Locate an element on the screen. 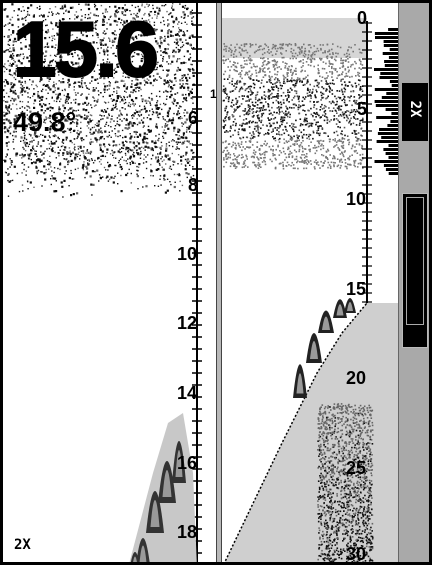 This screenshot has height=565, width=432. zoom-bar-panel: 2X 4X is located at coordinates (413, 282).